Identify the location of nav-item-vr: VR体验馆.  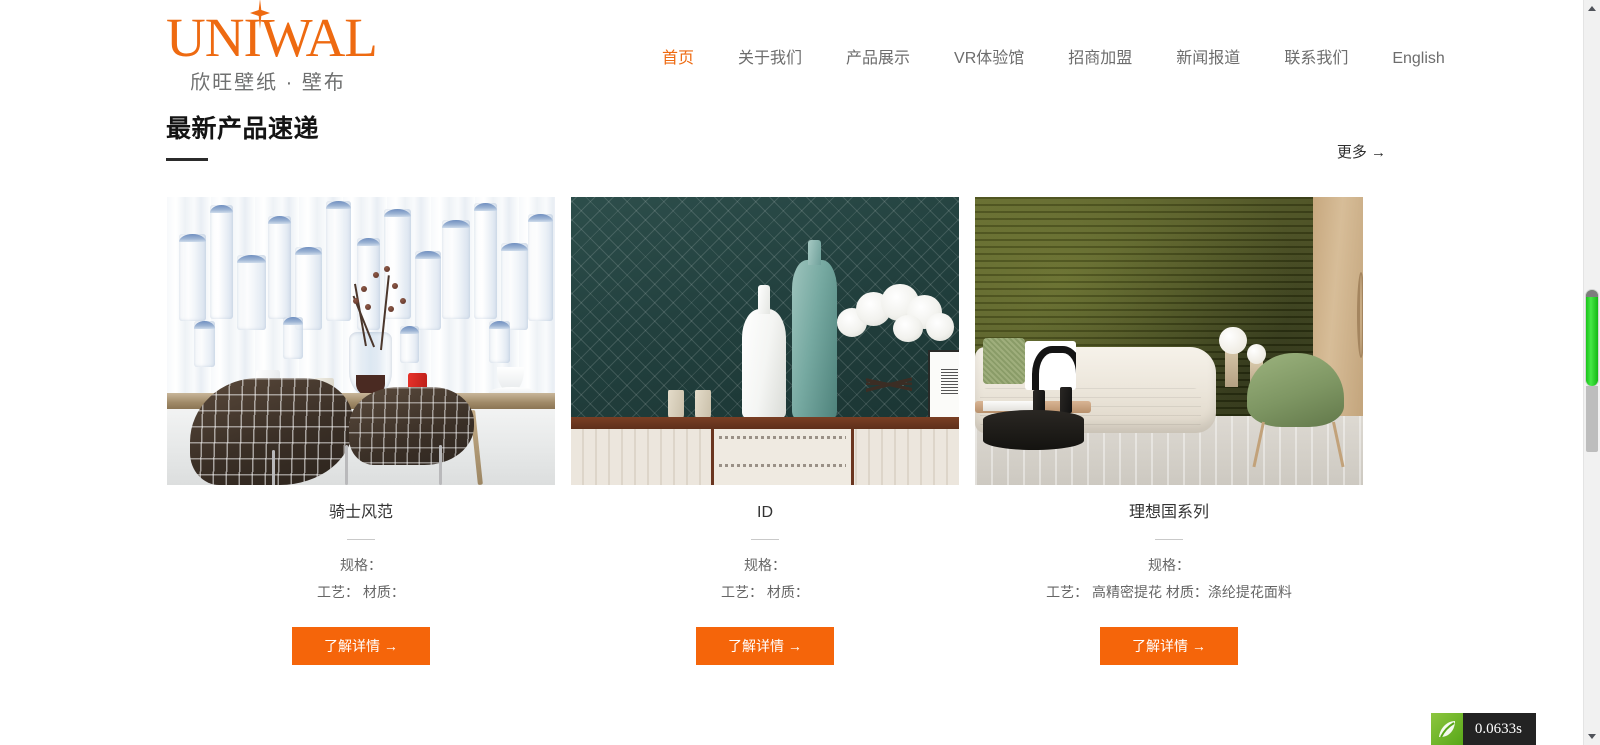
(989, 59).